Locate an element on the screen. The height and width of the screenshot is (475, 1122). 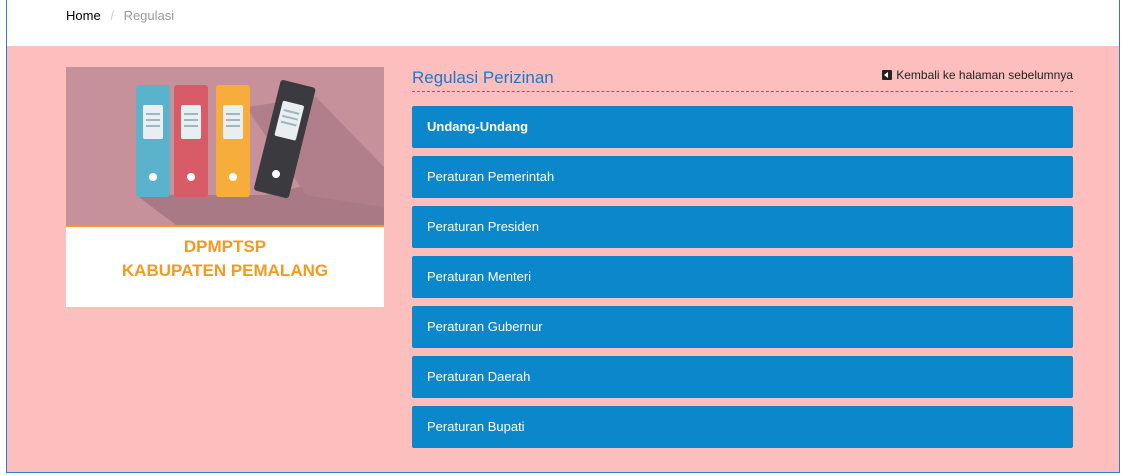
breadcrumb: Home / Regulasi is located at coordinates (120, 15).